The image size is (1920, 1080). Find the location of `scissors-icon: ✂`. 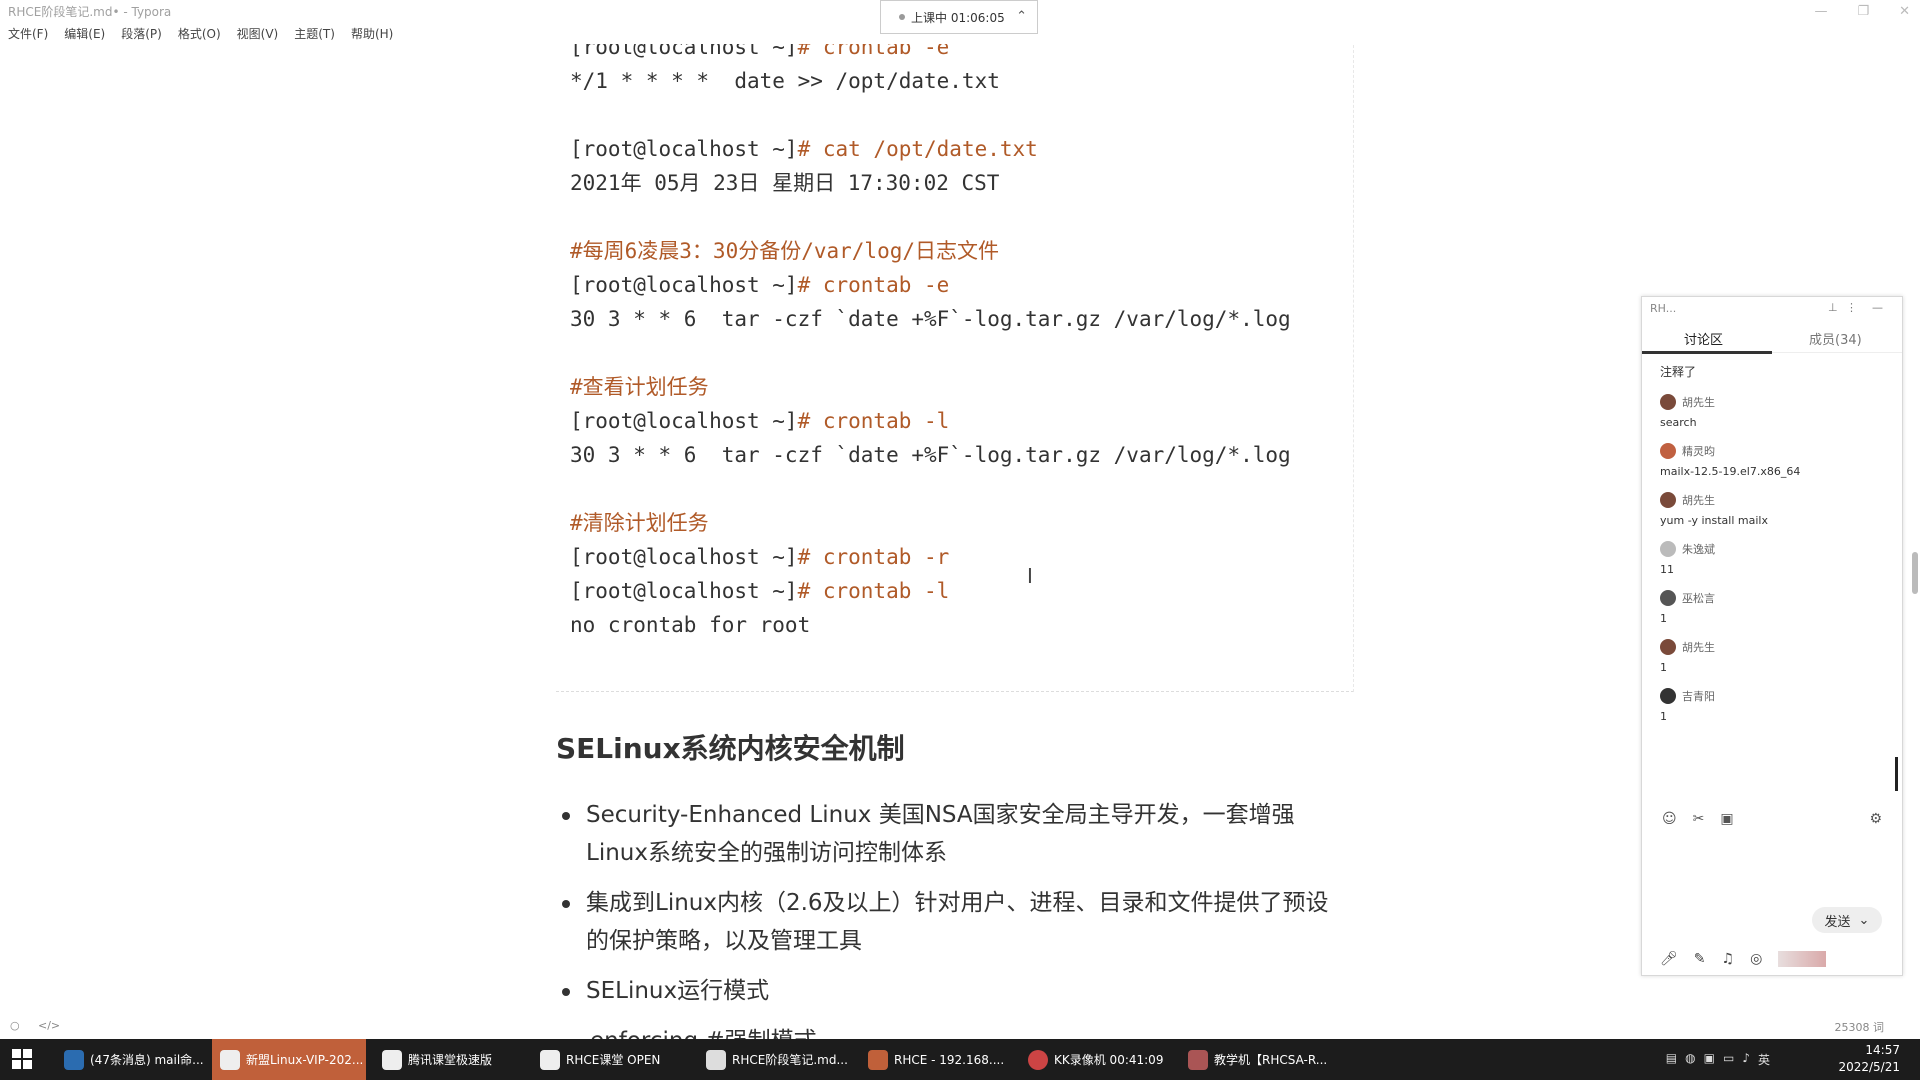

scissors-icon: ✂ is located at coordinates (1699, 819).